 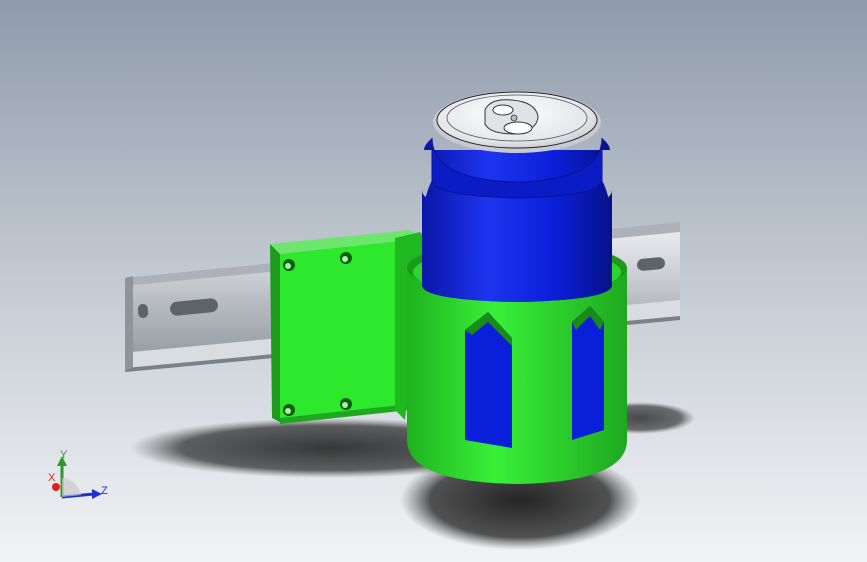 What do you see at coordinates (517, 196) in the screenshot?
I see `beverage-can` at bounding box center [517, 196].